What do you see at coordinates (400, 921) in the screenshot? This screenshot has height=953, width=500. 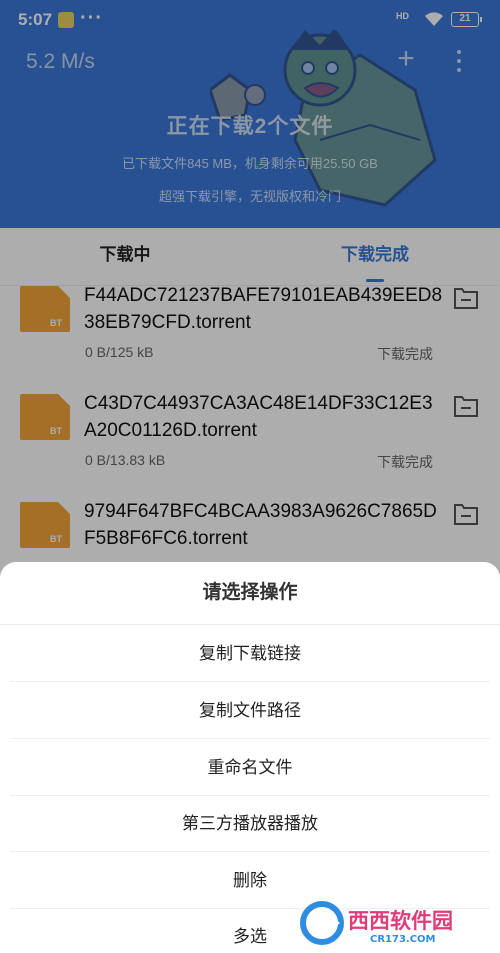 I see `watermark-brand: 西西软件园` at bounding box center [400, 921].